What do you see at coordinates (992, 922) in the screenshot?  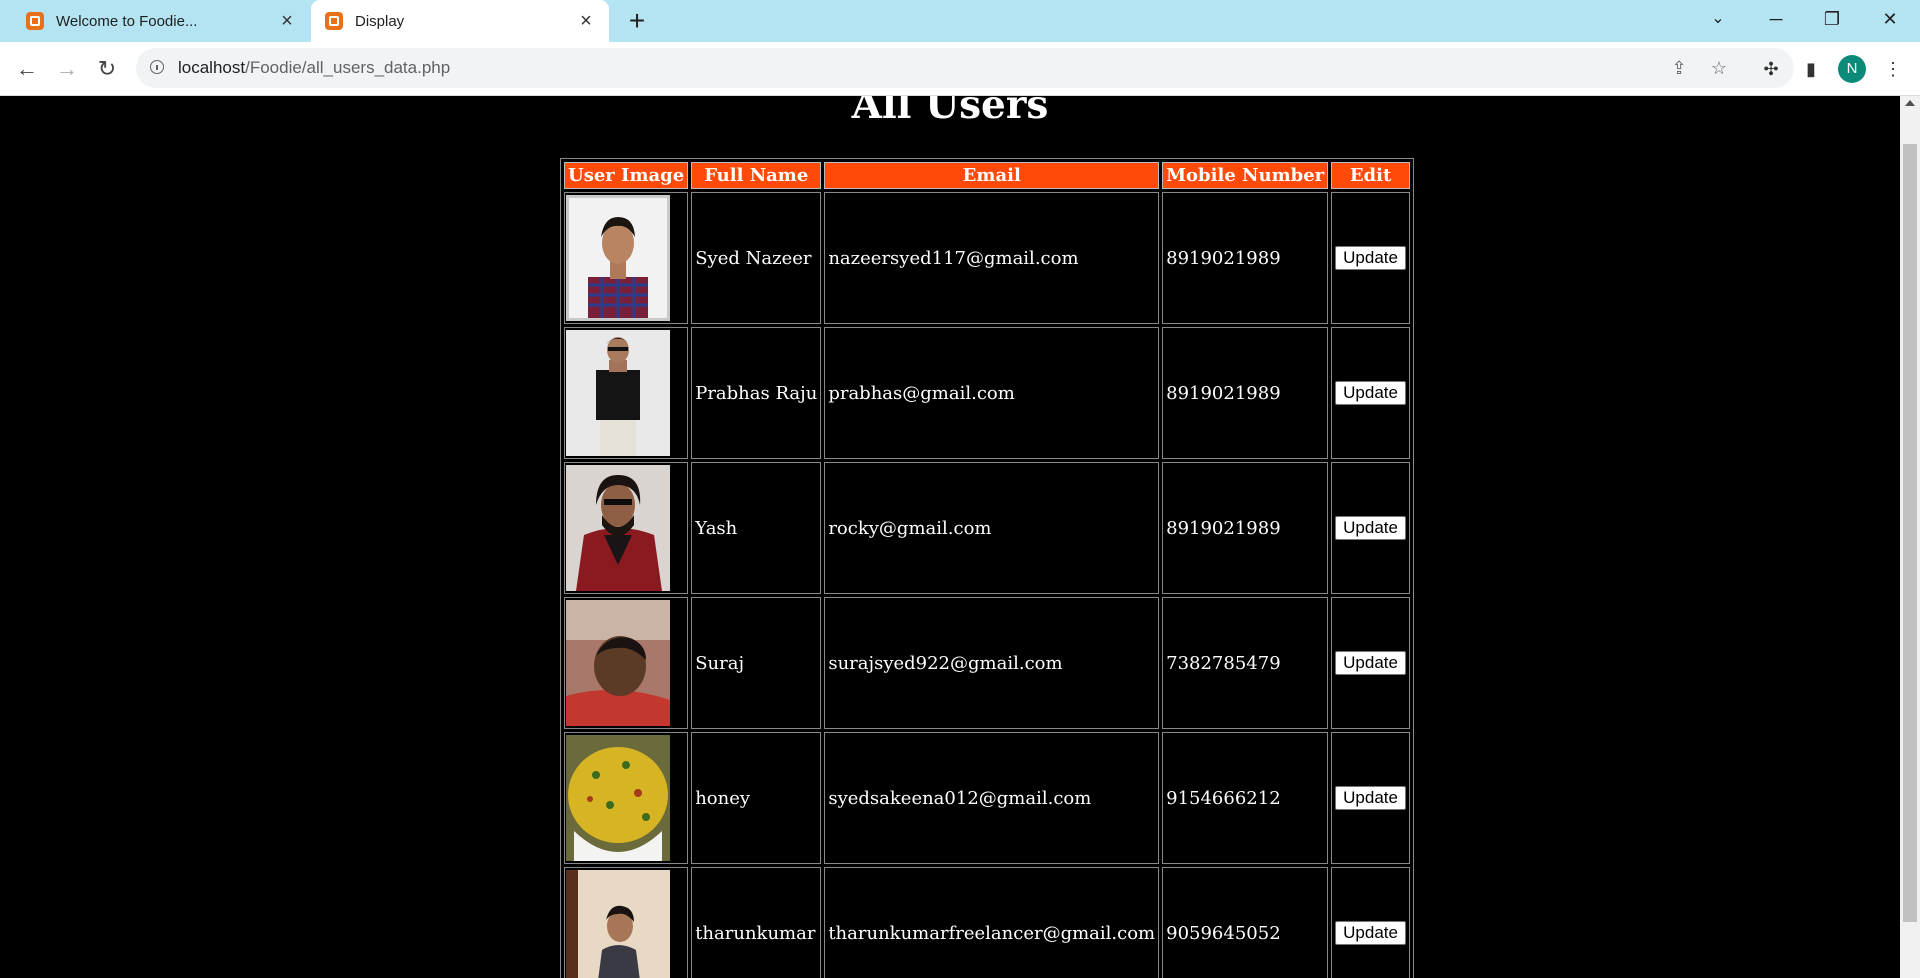 I see `user-email: tharunkumarfreelancer@gmail.com` at bounding box center [992, 922].